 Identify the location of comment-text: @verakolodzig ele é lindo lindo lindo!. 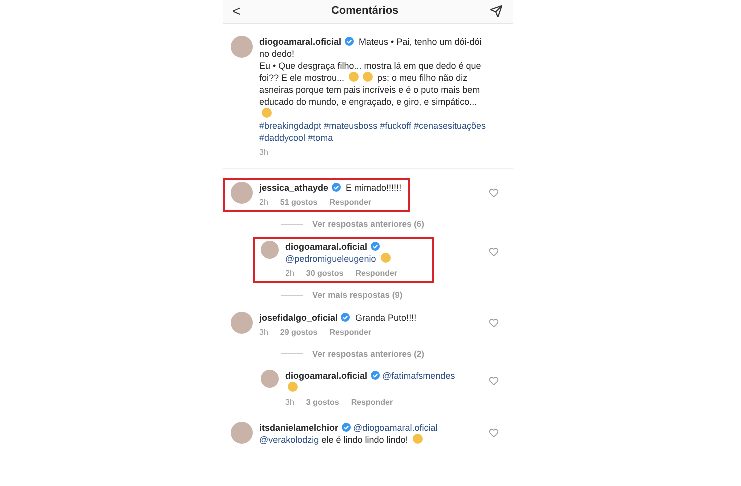
(349, 440).